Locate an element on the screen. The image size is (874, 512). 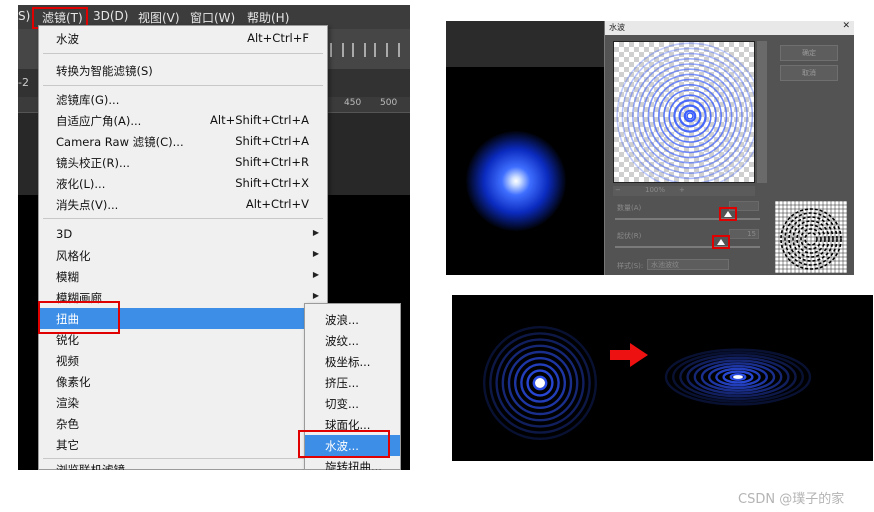
menu-3d: 3D(D) is located at coordinates (110, 16).